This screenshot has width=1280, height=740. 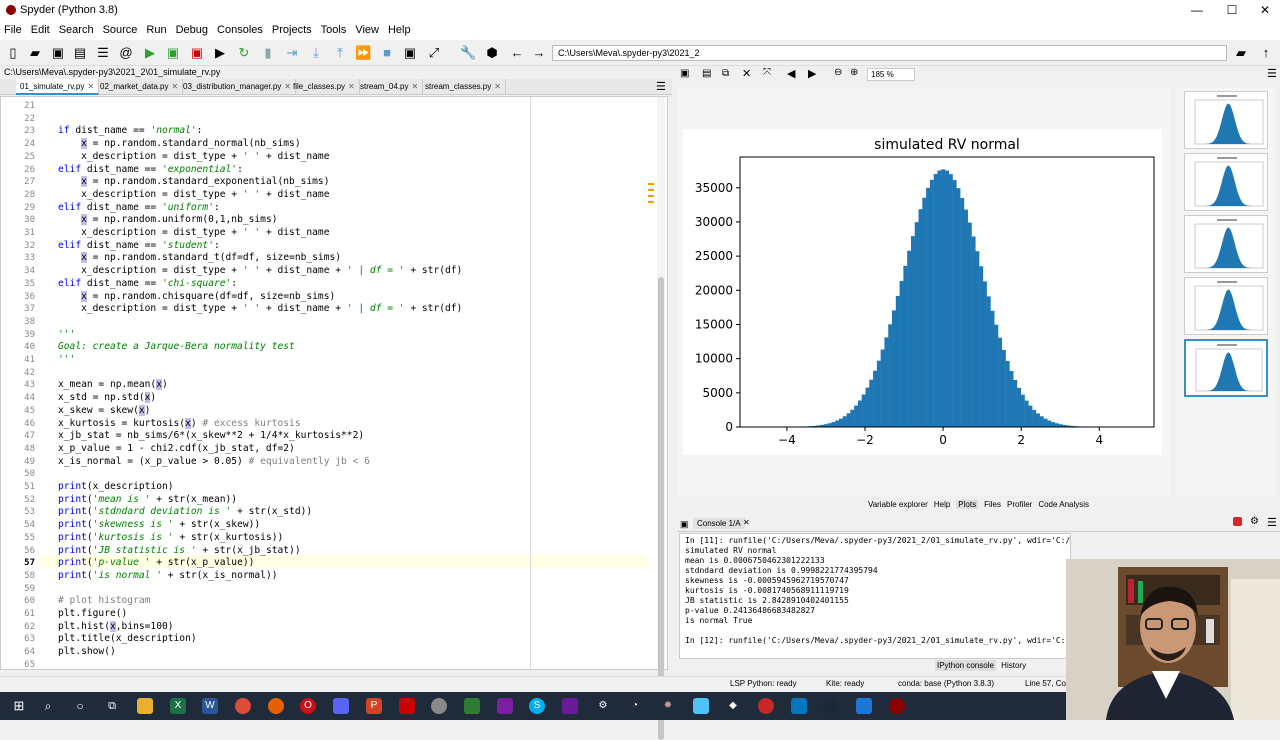 What do you see at coordinates (103, 53) in the screenshot?
I see `list-icon: ☰` at bounding box center [103, 53].